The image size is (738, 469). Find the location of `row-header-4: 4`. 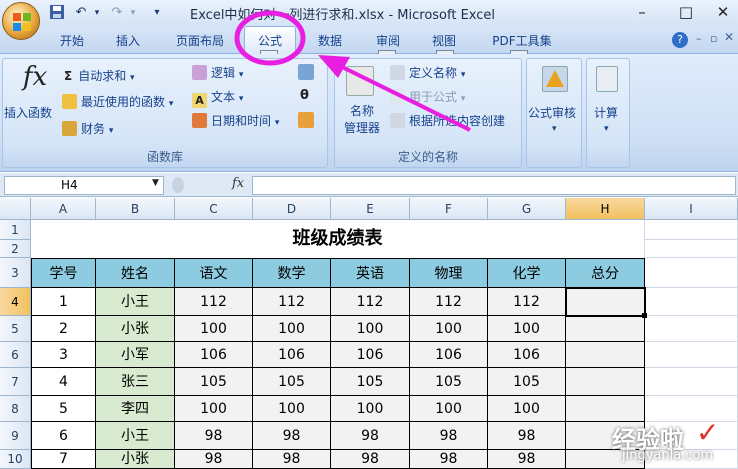

row-header-4: 4 is located at coordinates (15, 302).